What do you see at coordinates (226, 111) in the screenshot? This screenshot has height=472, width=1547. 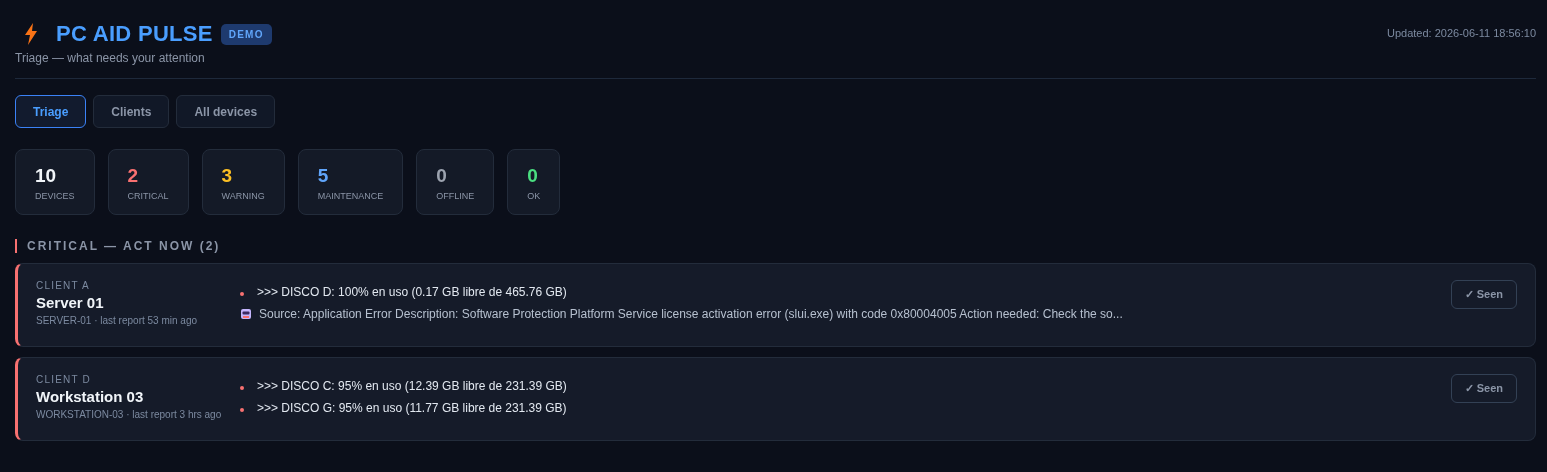 I see `tab: All devices` at bounding box center [226, 111].